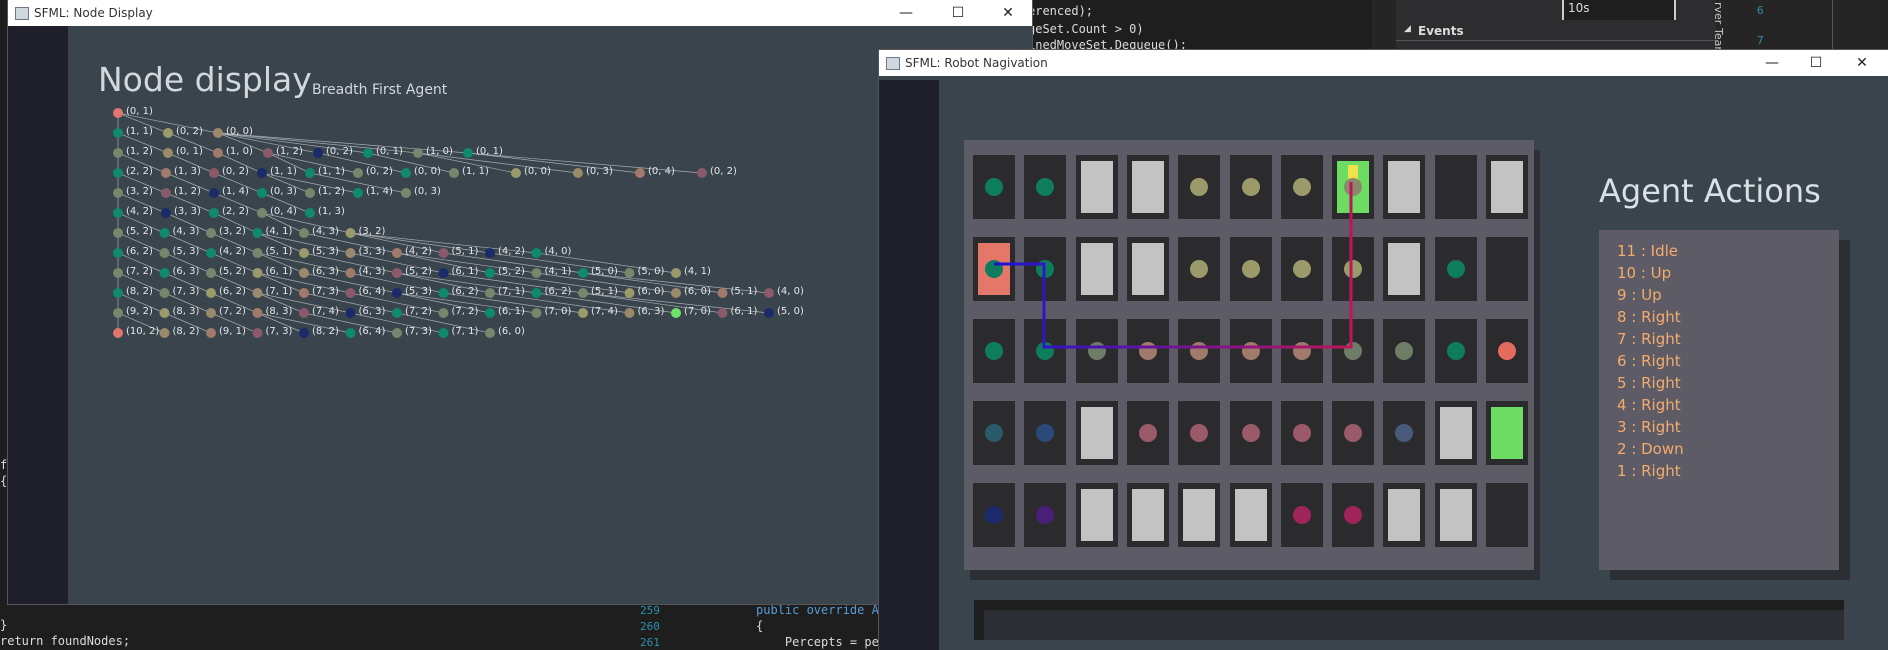 The image size is (1888, 650). Describe the element at coordinates (537, 171) in the screenshot. I see `tree-node-label: (0, 0)` at that location.